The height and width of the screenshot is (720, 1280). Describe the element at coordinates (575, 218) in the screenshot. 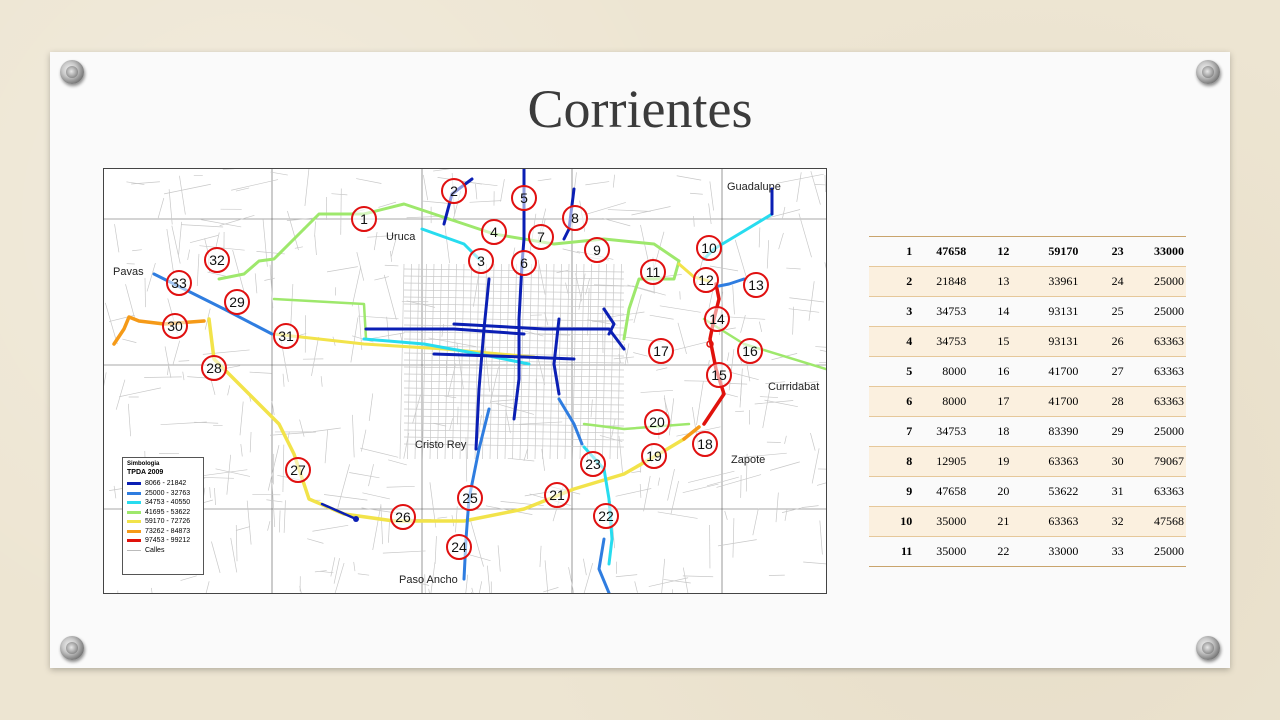

I see `station-marker: 8` at that location.